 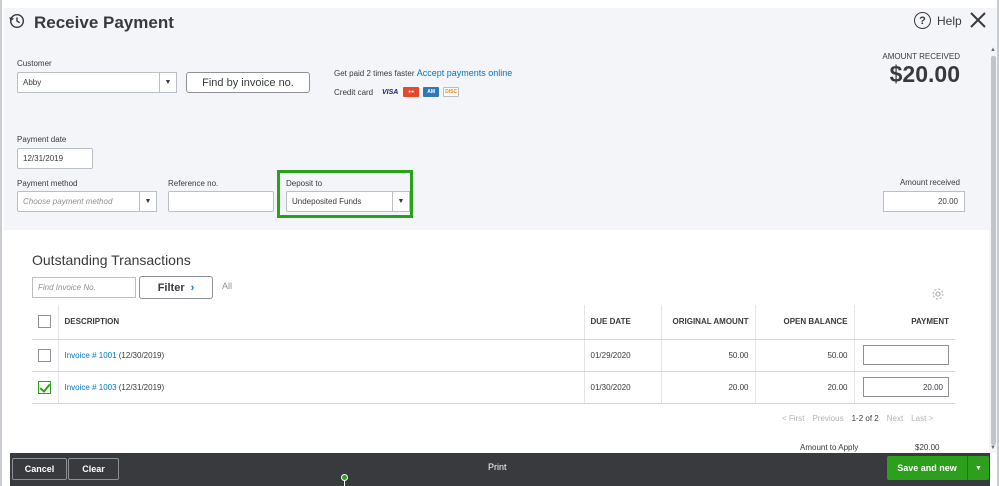 What do you see at coordinates (993, 448) in the screenshot?
I see `scroll-down-icon: ▼` at bounding box center [993, 448].